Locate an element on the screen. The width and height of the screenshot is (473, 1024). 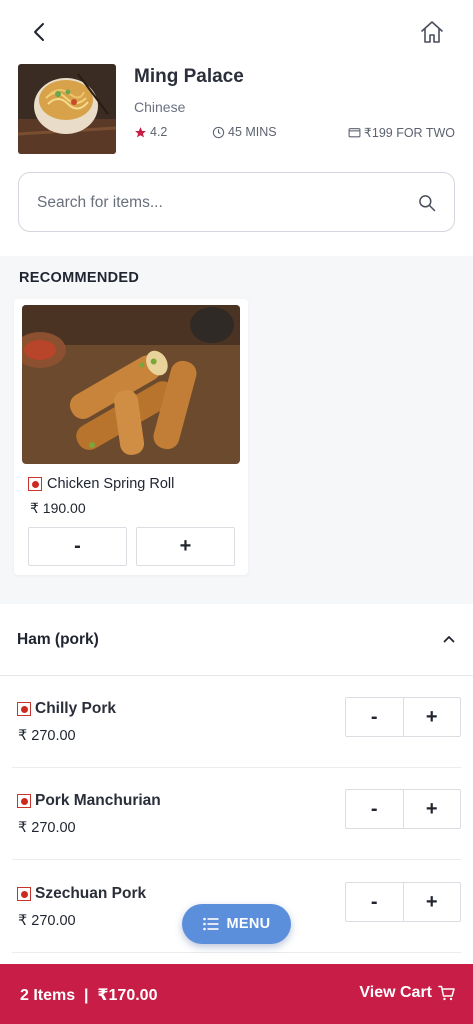
cart-summary: 2 Items | ₹170.00 is located at coordinates (89, 995).